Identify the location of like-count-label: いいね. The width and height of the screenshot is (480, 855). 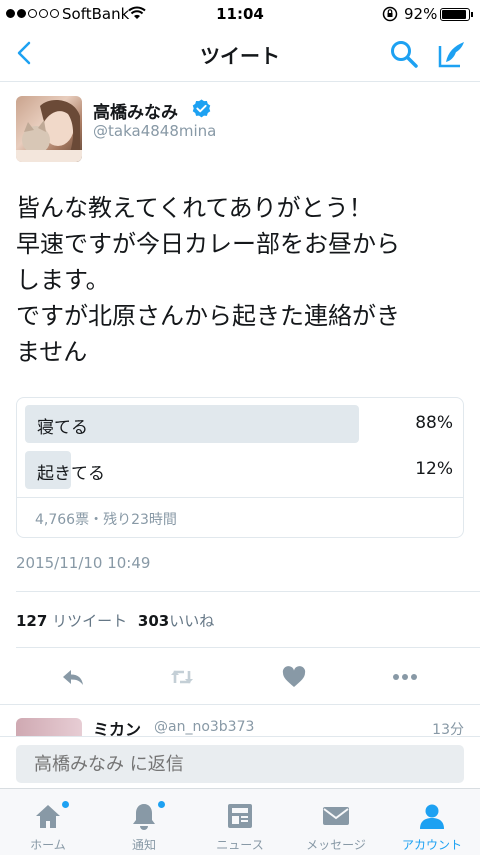
(191, 621).